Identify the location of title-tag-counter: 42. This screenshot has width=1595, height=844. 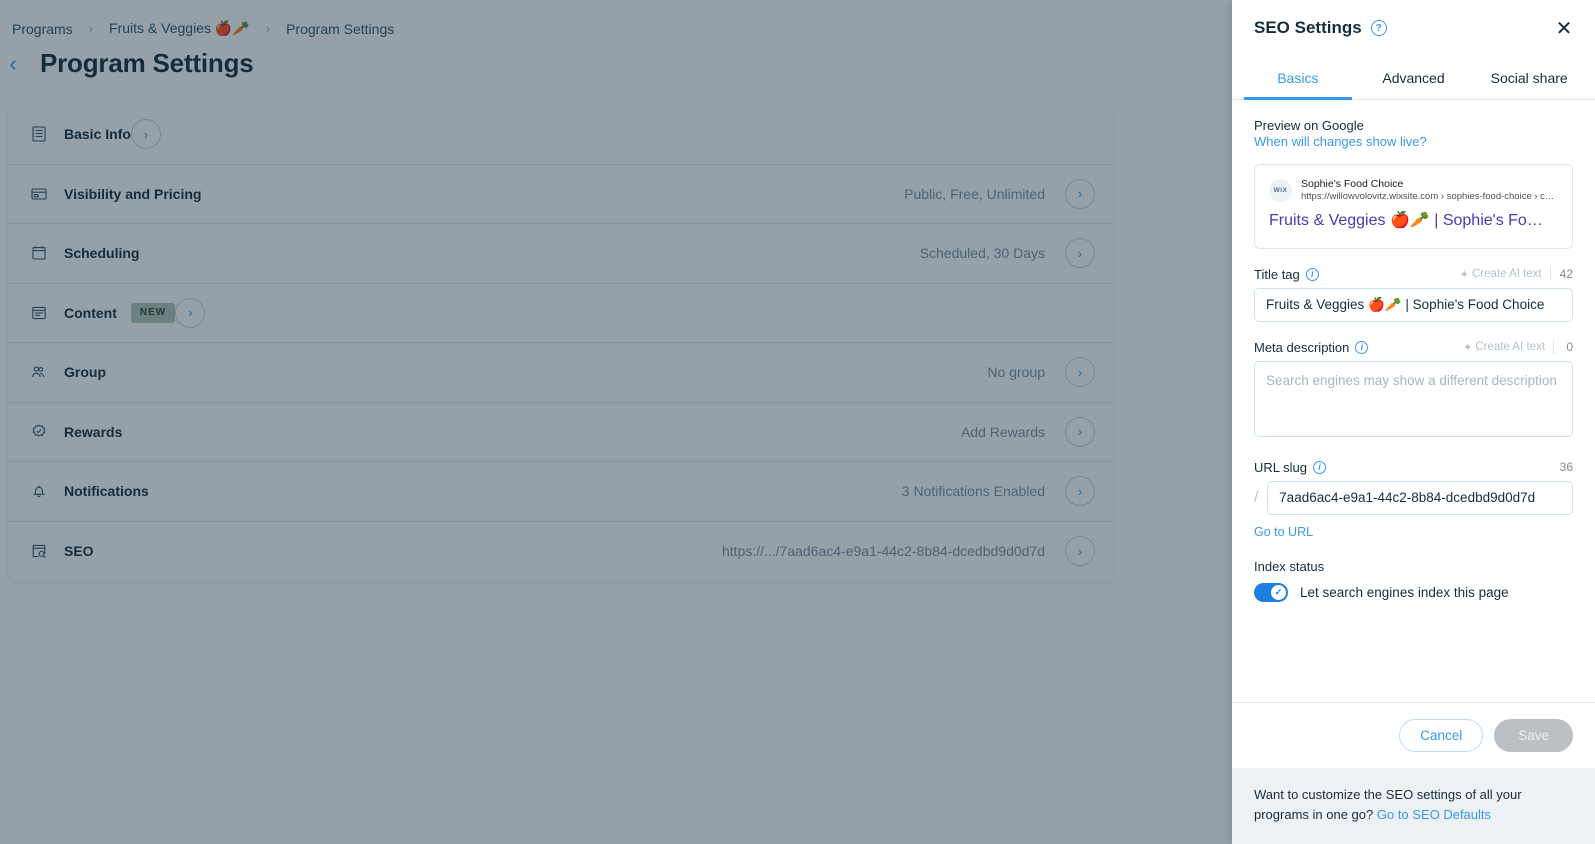
(1561, 274).